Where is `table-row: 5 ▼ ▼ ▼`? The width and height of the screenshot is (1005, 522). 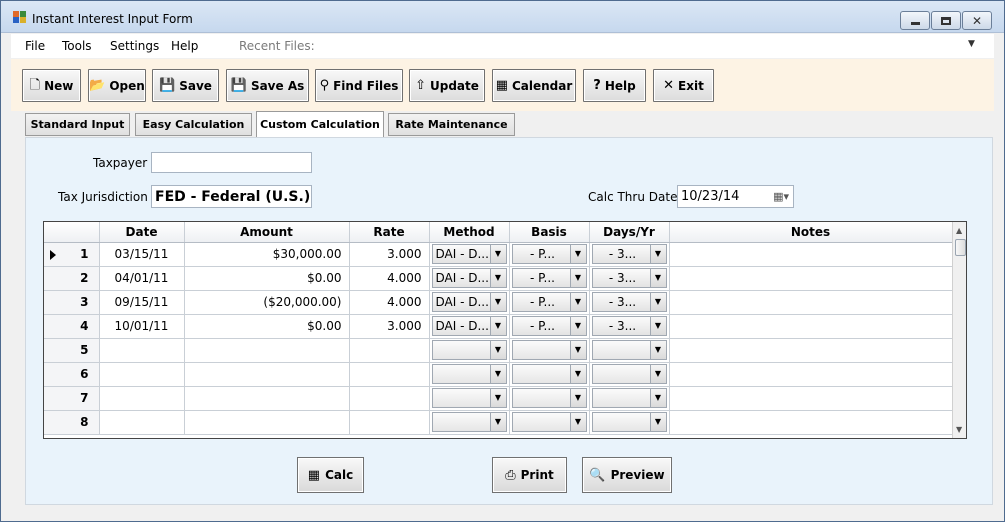
table-row: 5 ▼ ▼ ▼ is located at coordinates (498, 350).